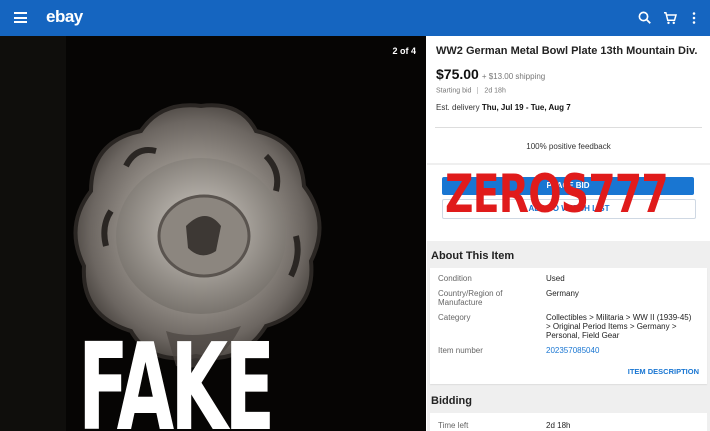  I want to click on bidding-card: Time left 2d 18h, so click(568, 422).